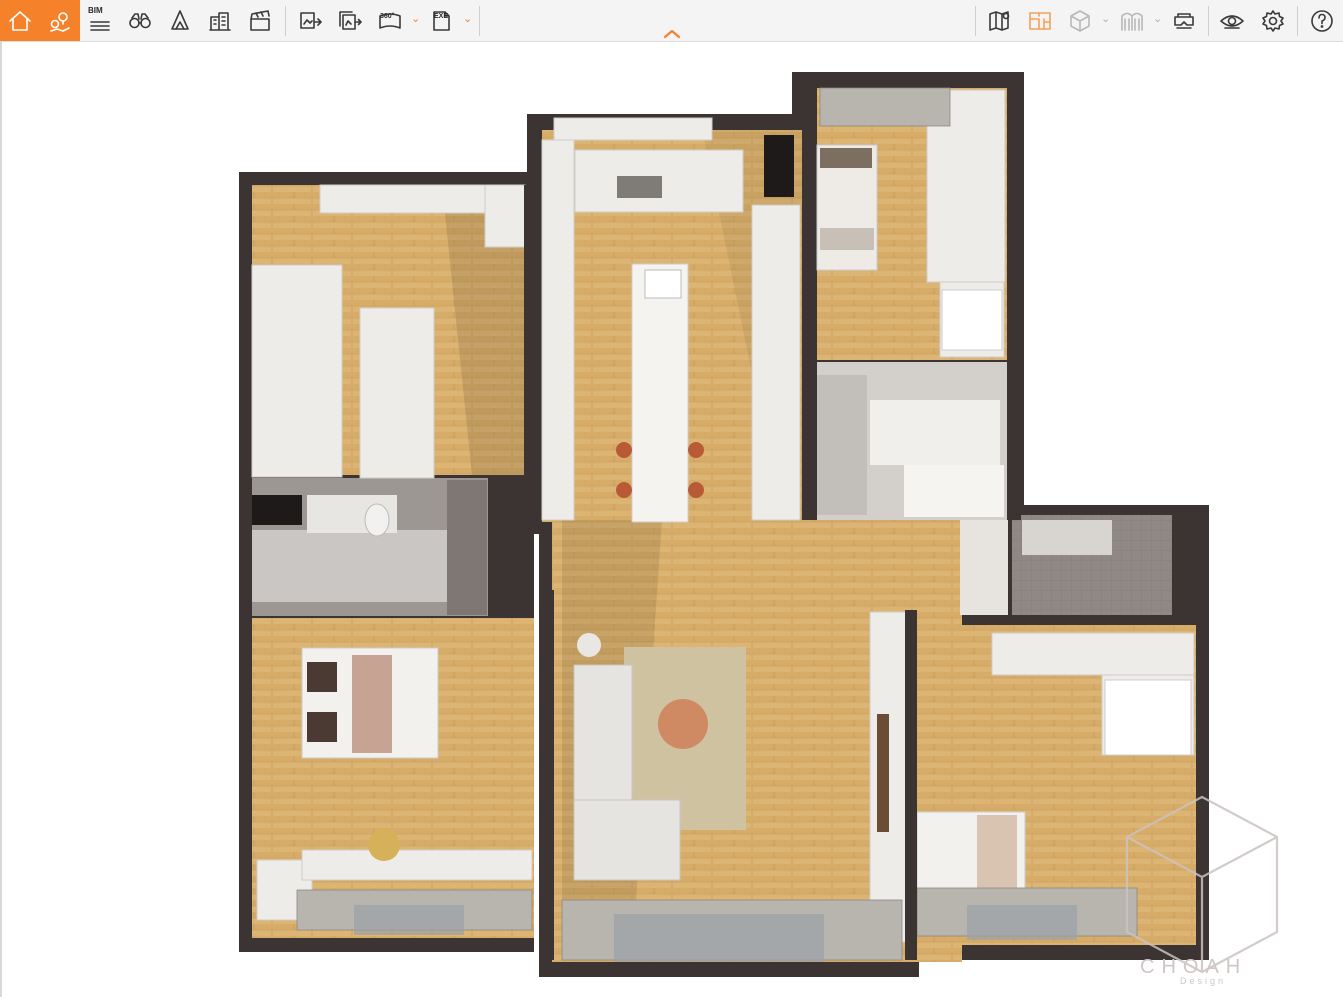  Describe the element at coordinates (416, 19) in the screenshot. I see `export-360-dropdown-icon: ⌄` at that location.